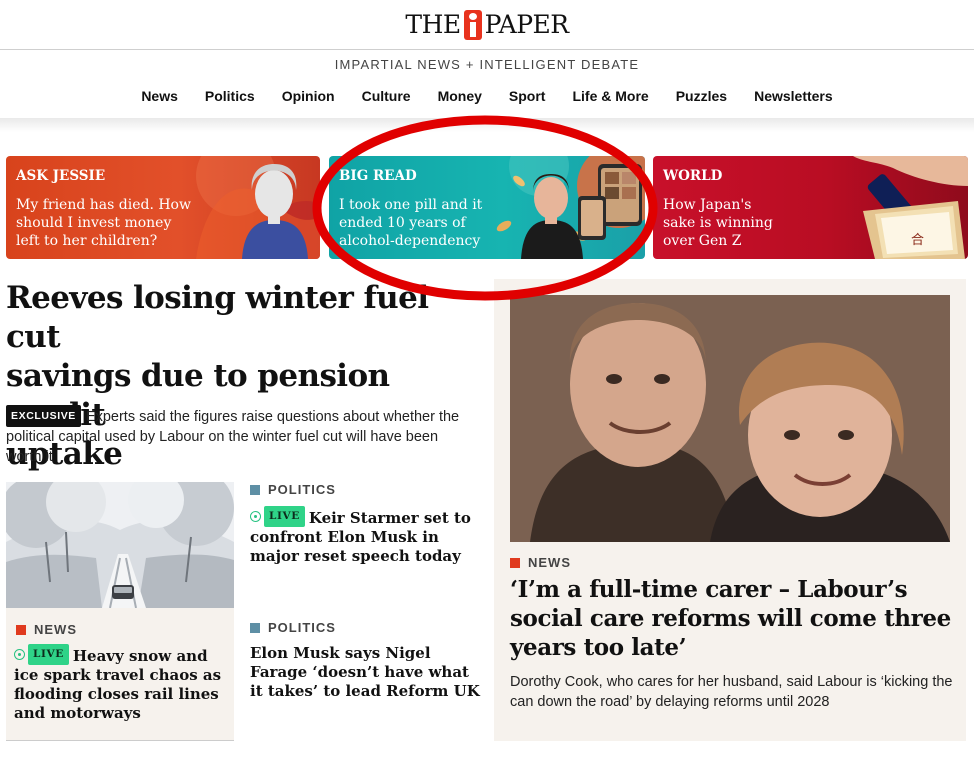  Describe the element at coordinates (459, 103) in the screenshot. I see `nav-item-money: Money` at that location.